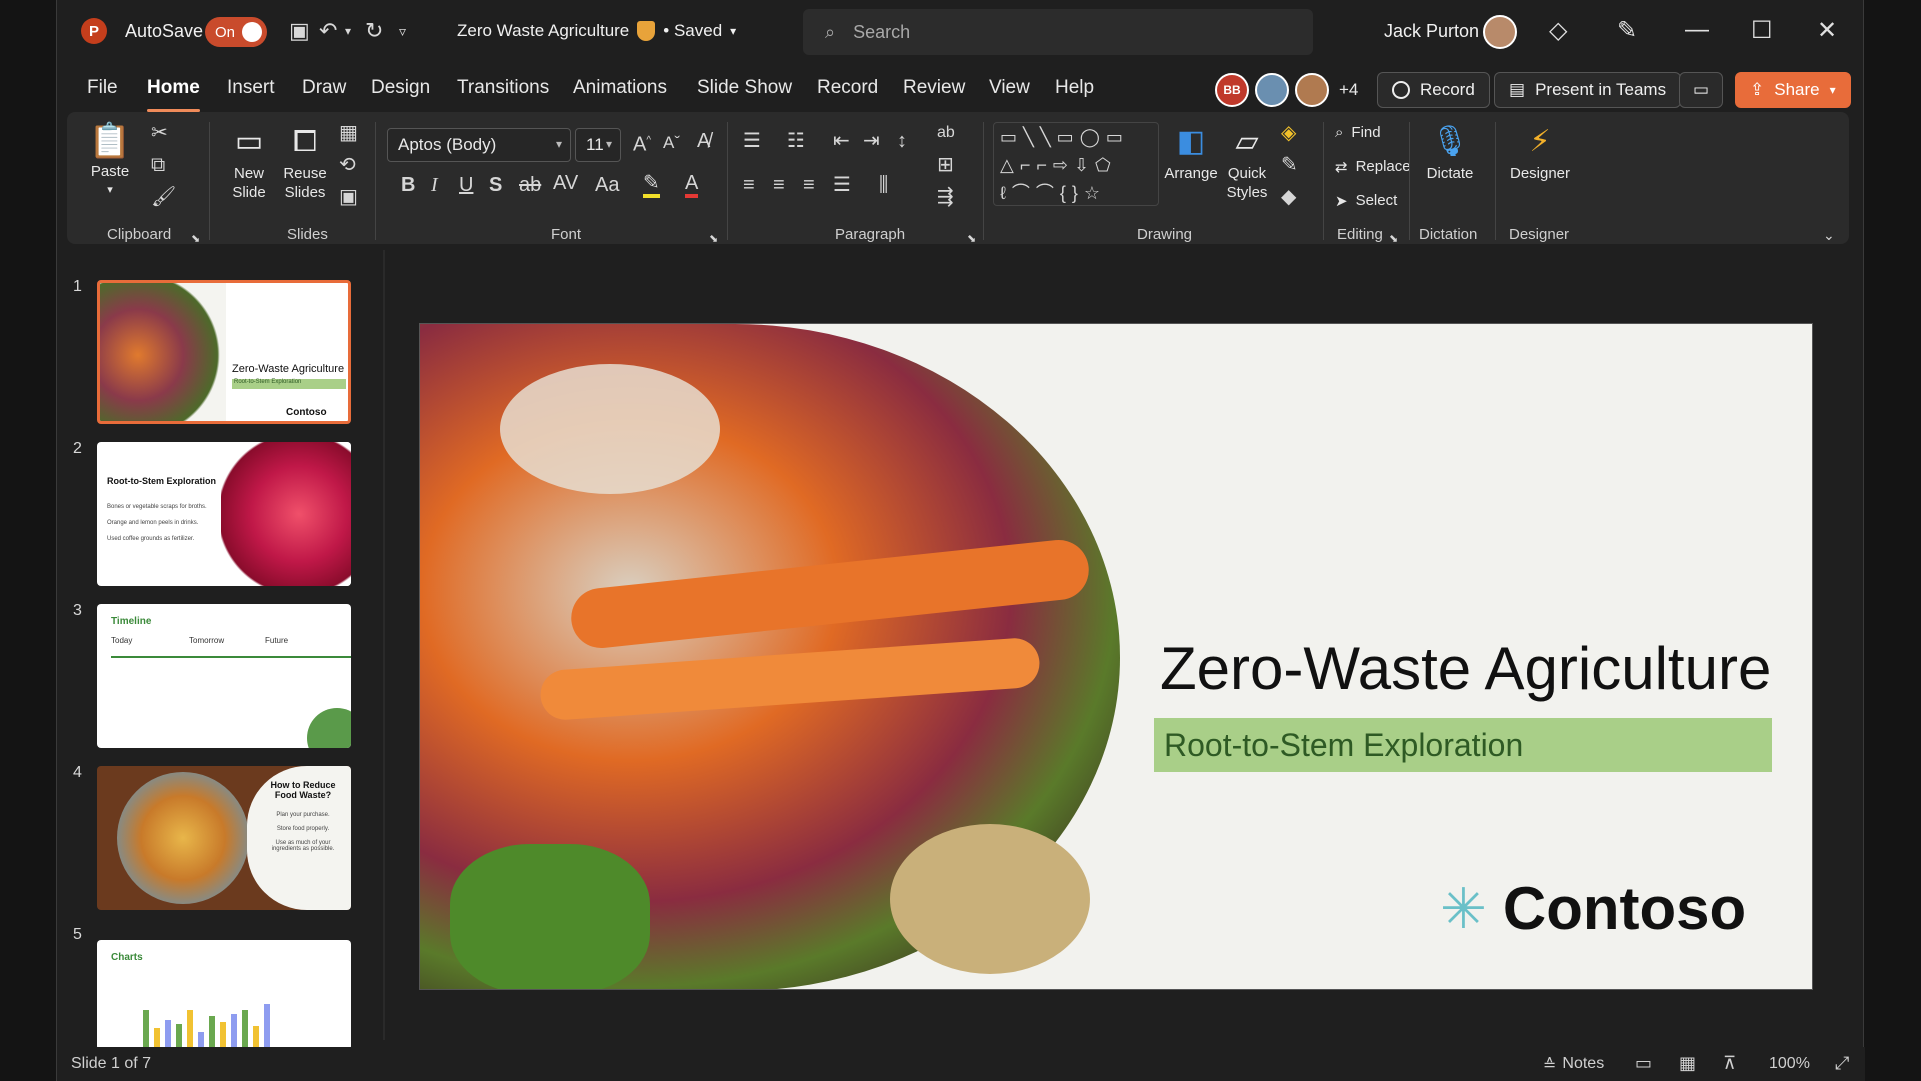  What do you see at coordinates (1076, 164) in the screenshot?
I see `shapes-gallery: ▭╲╲▭◯▭ △⌐⌐⇨⇩⬠ ℓ⌒⌒{}☆` at bounding box center [1076, 164].